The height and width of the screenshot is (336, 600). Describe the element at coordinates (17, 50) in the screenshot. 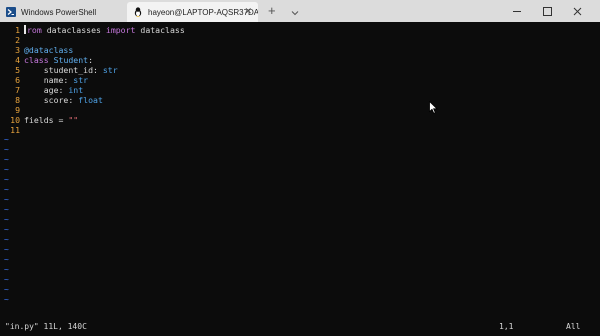

I see `line-number: 3` at that location.